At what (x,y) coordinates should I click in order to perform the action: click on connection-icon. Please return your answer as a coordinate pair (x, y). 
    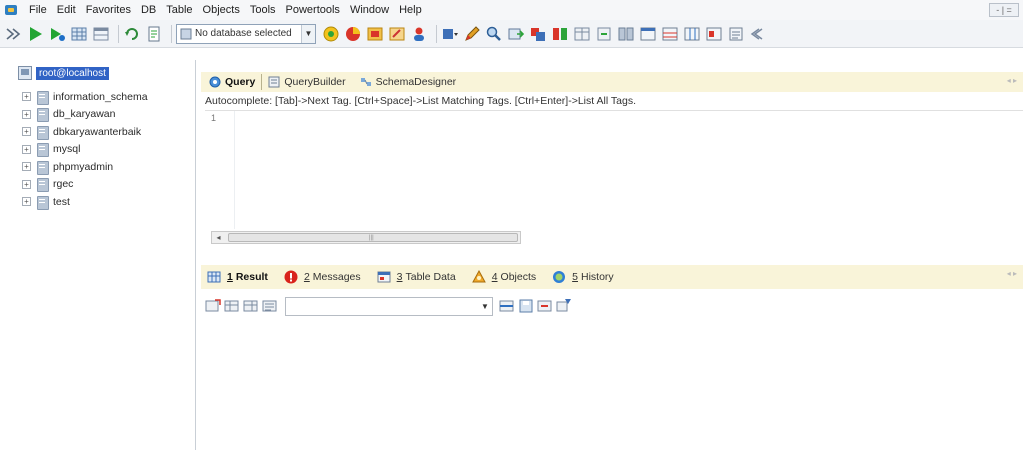
    Looking at the image, I should click on (13, 34).